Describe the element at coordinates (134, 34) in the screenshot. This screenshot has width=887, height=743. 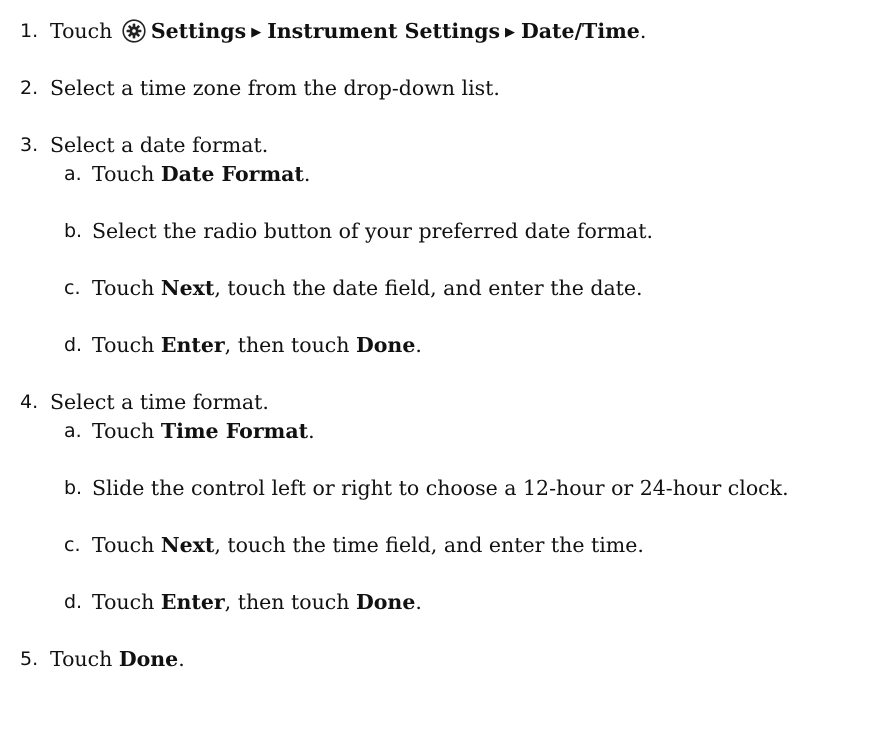
I see `gear-icon` at that location.